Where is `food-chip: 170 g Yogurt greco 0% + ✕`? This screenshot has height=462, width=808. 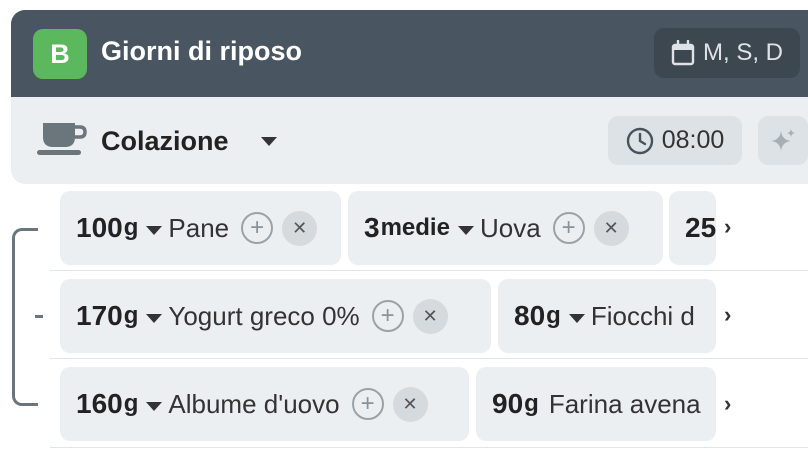 food-chip: 170 g Yogurt greco 0% + ✕ is located at coordinates (275, 316).